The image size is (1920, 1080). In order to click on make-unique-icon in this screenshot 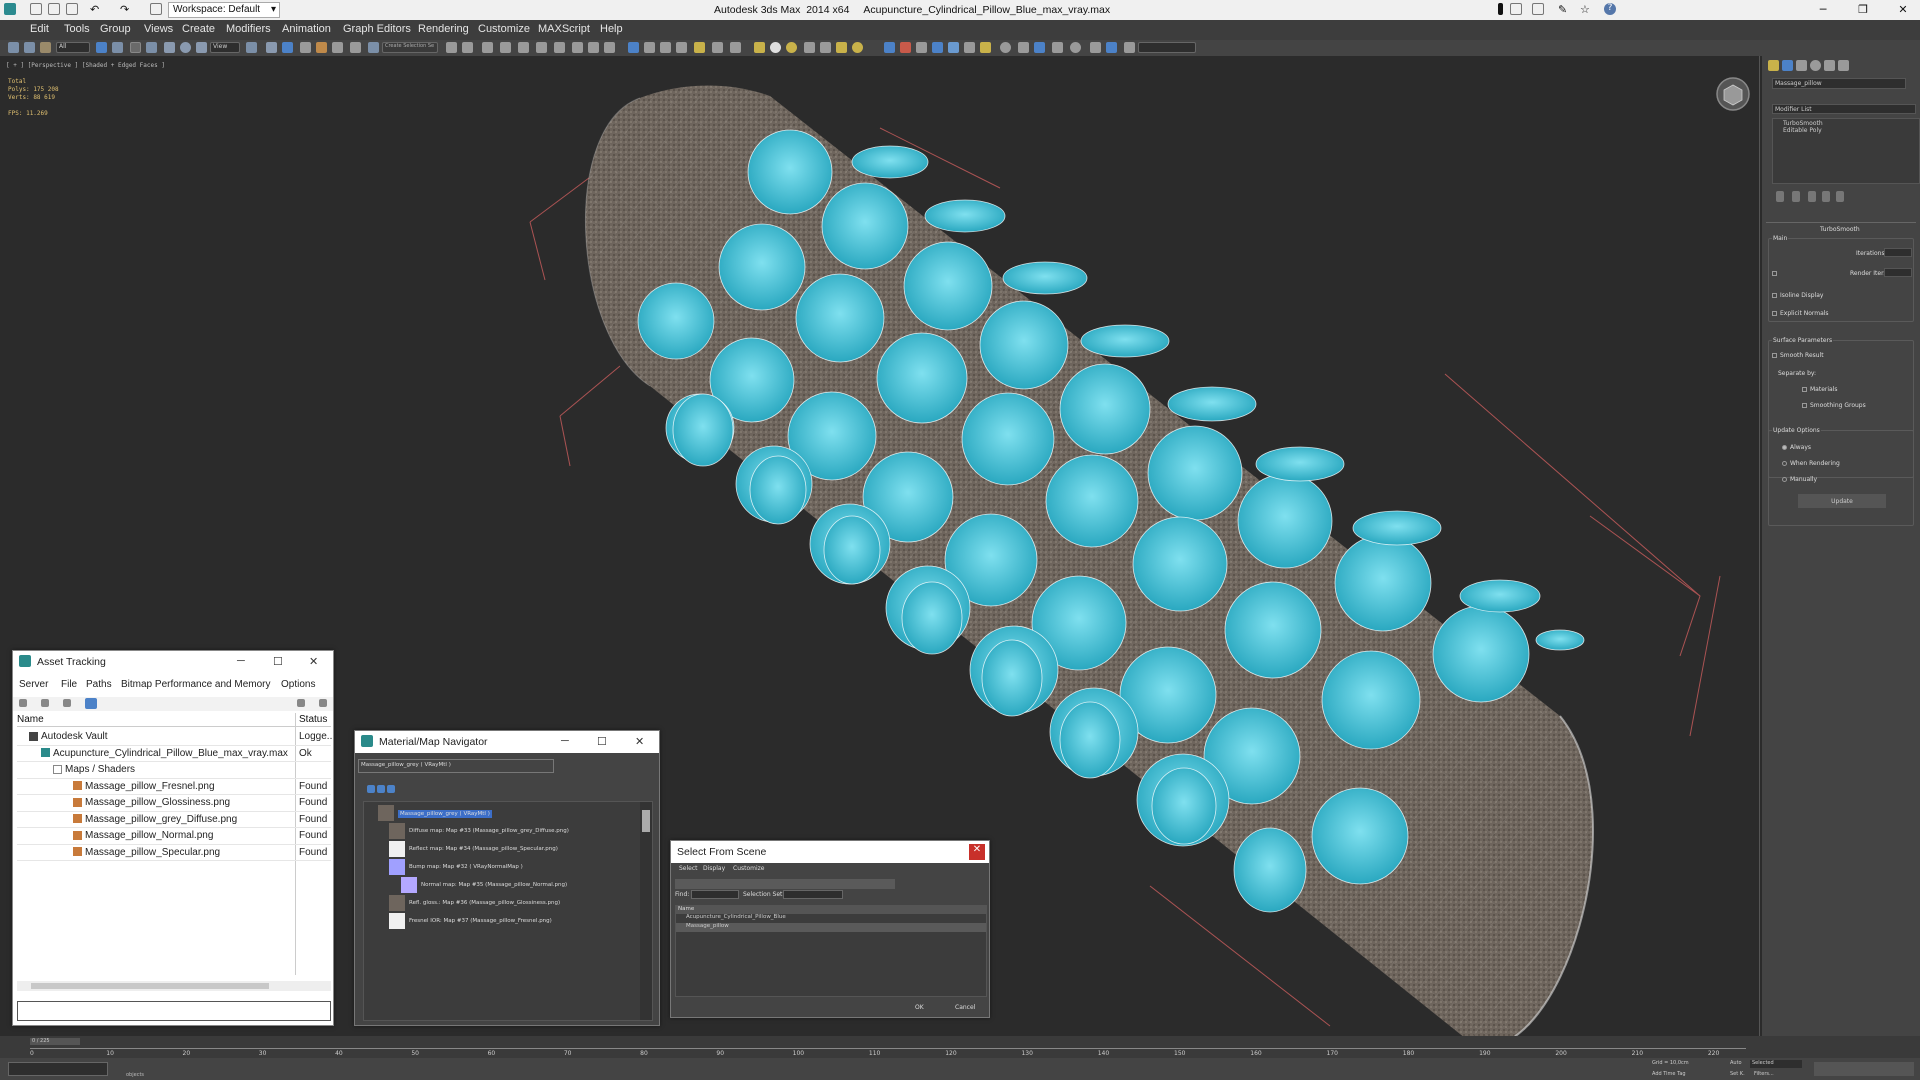, I will do `click(1812, 196)`.